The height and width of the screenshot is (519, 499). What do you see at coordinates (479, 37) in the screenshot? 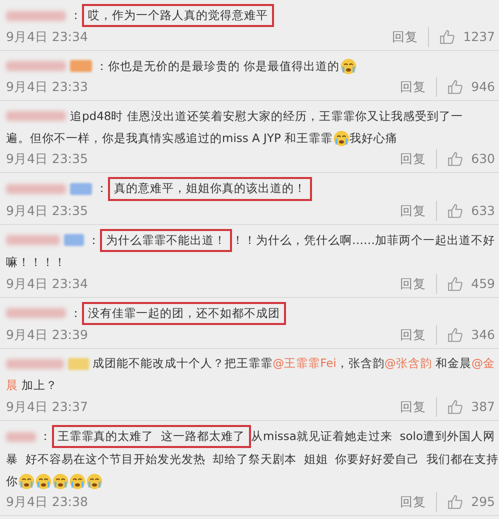
I see `like-count: 1237` at bounding box center [479, 37].